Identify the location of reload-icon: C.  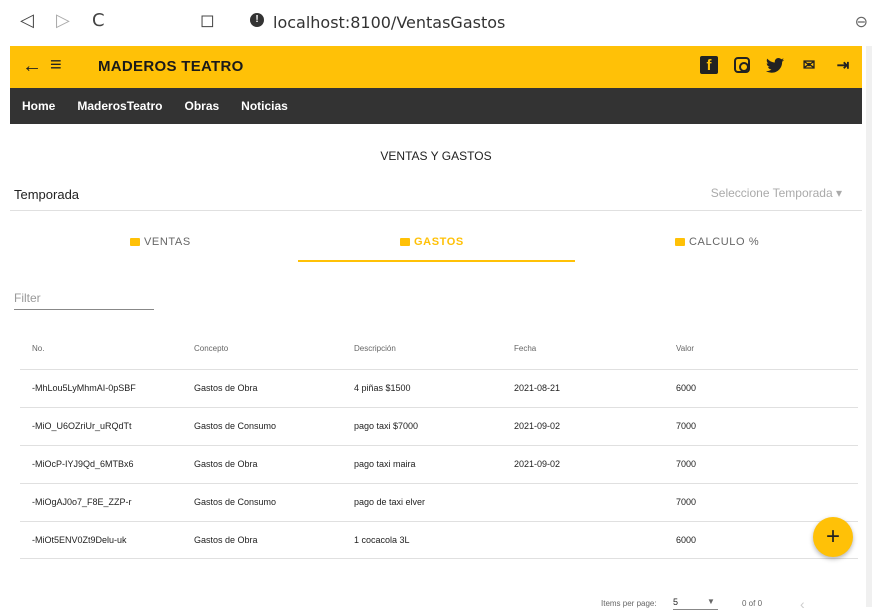
(98, 21).